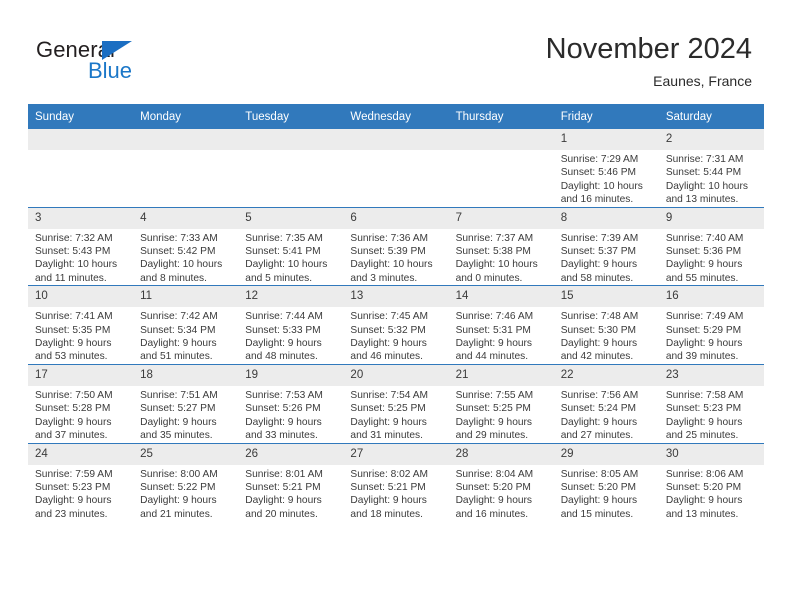 This screenshot has height=612, width=792. What do you see at coordinates (76, 271) in the screenshot?
I see `daylight-text: Daylight: 10 hours and 11 minutes.` at bounding box center [76, 271].